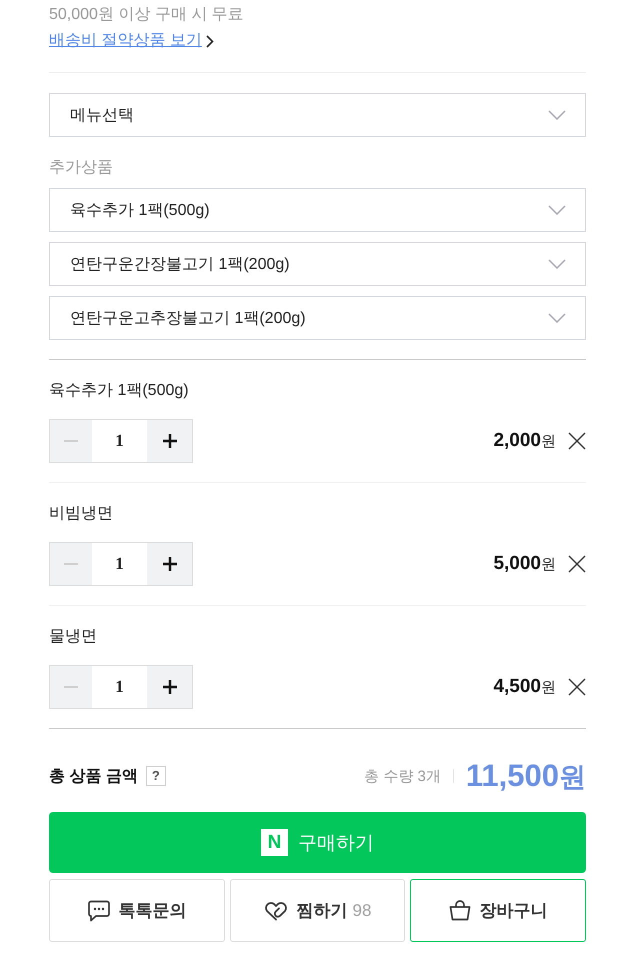 This screenshot has height=954, width=633. I want to click on item-name: 물냉면, so click(73, 637).